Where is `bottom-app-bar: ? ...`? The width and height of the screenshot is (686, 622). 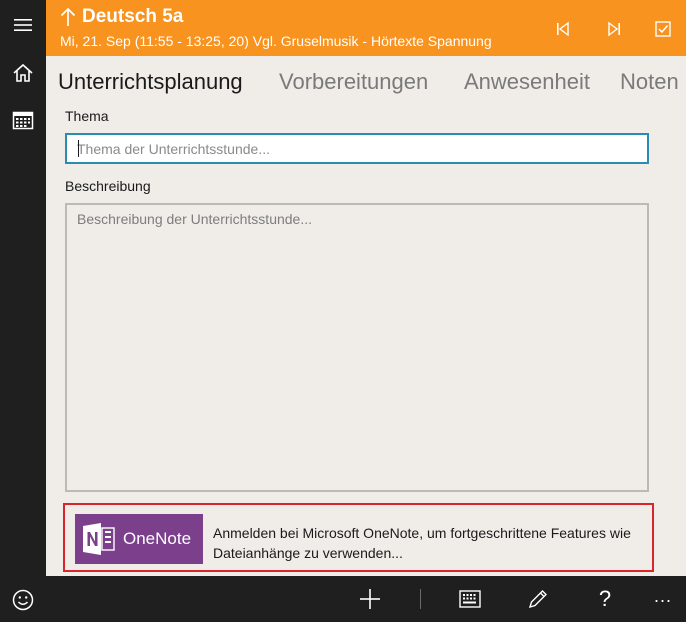
bottom-app-bar: ? ... is located at coordinates (366, 599).